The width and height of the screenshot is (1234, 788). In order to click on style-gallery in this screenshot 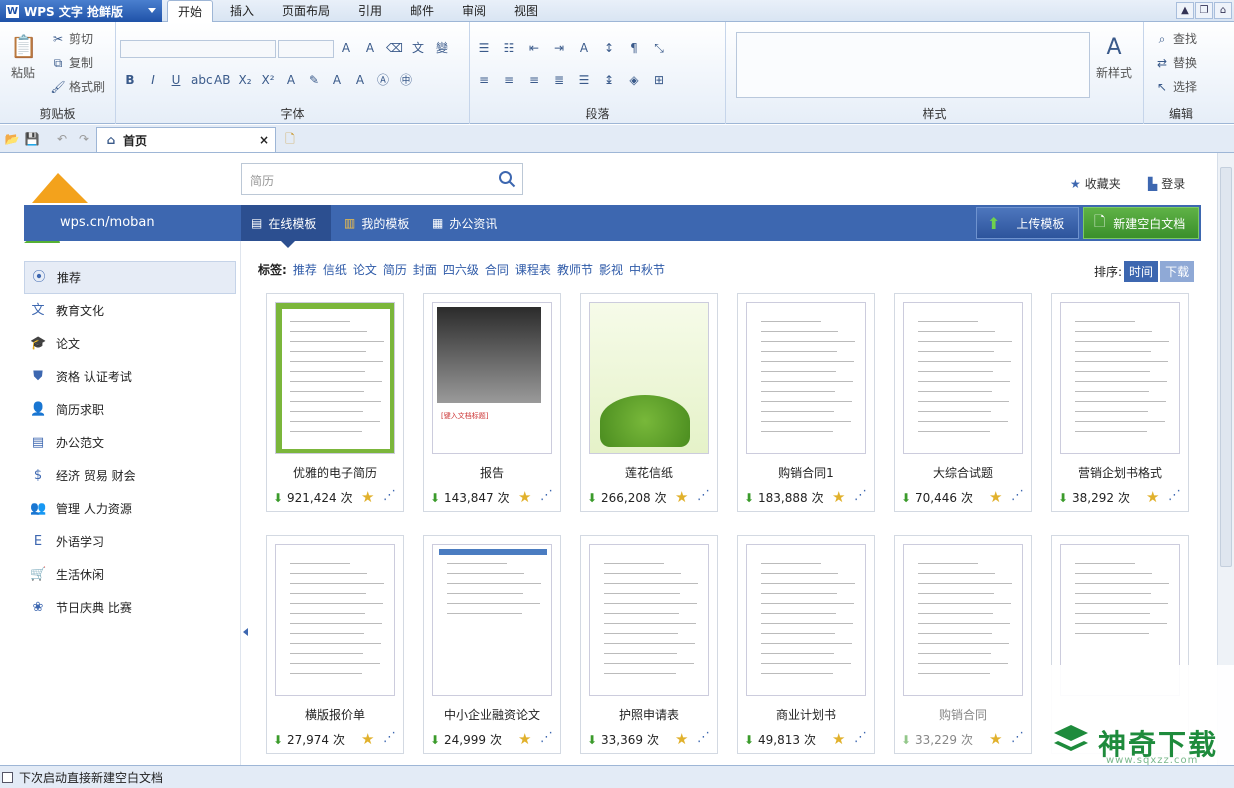, I will do `click(913, 65)`.